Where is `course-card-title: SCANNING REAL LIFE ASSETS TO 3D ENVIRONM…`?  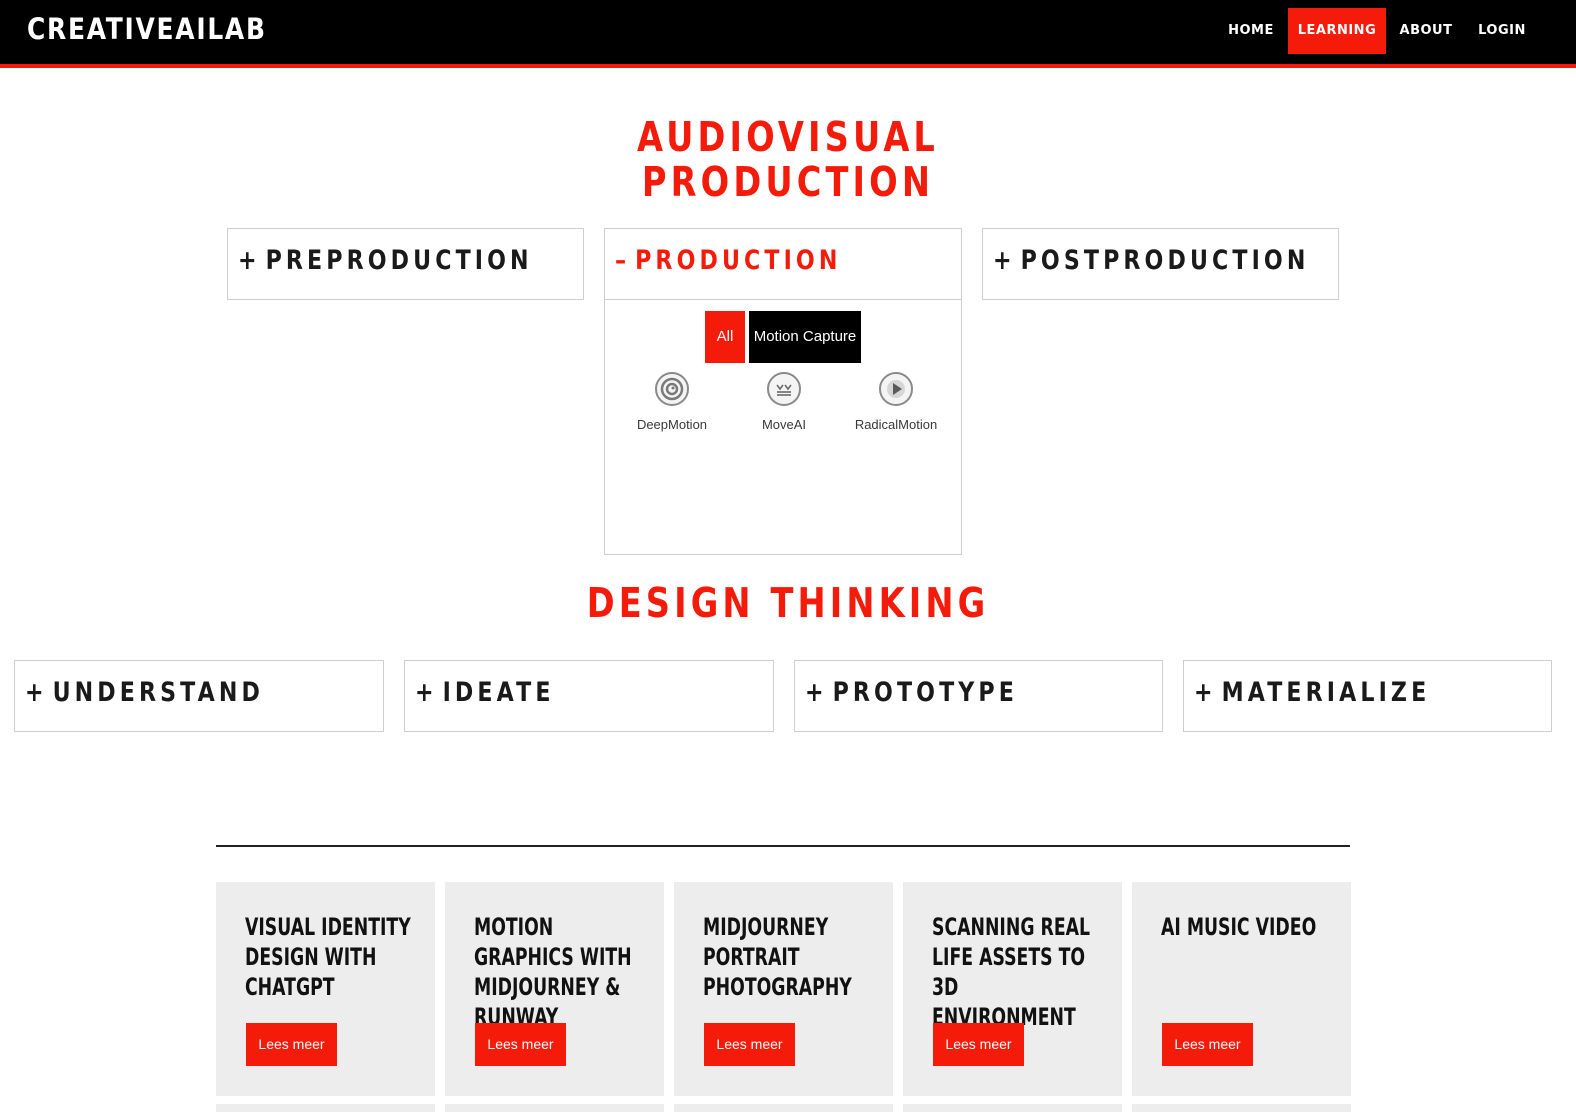 course-card-title: SCANNING REAL LIFE ASSETS TO 3D ENVIRONM… is located at coordinates (1011, 972).